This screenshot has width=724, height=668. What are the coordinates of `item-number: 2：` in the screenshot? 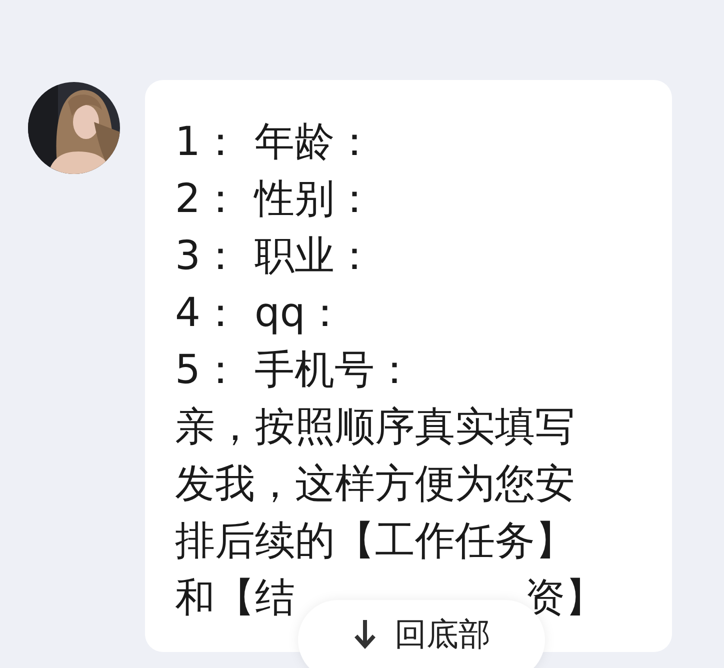 It's located at (207, 199).